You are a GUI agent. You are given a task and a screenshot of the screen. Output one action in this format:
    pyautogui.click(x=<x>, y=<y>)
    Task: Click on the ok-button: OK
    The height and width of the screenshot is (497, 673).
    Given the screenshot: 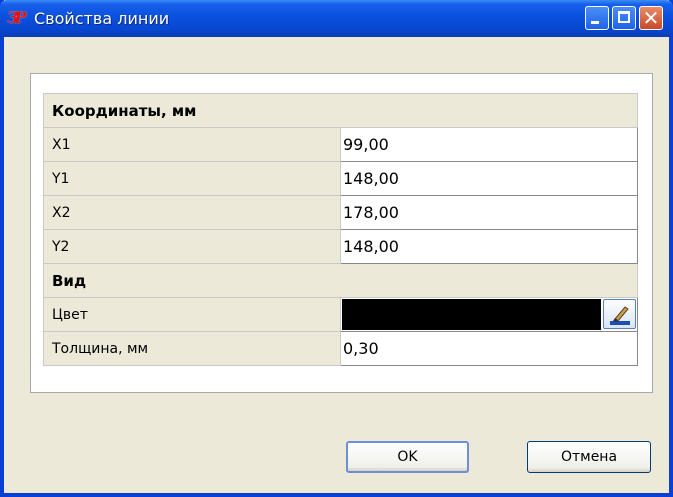 What is the action you would take?
    pyautogui.click(x=407, y=457)
    